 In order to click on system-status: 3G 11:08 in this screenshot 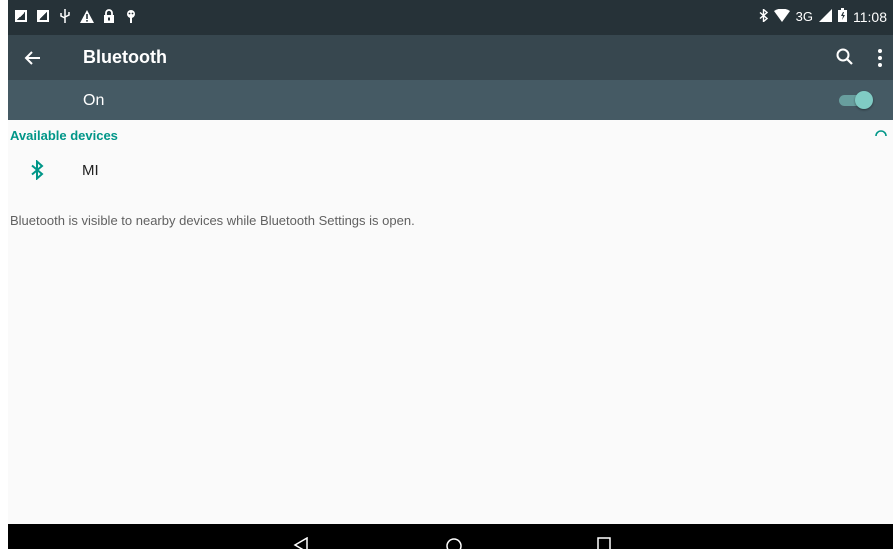, I will do `click(823, 16)`.